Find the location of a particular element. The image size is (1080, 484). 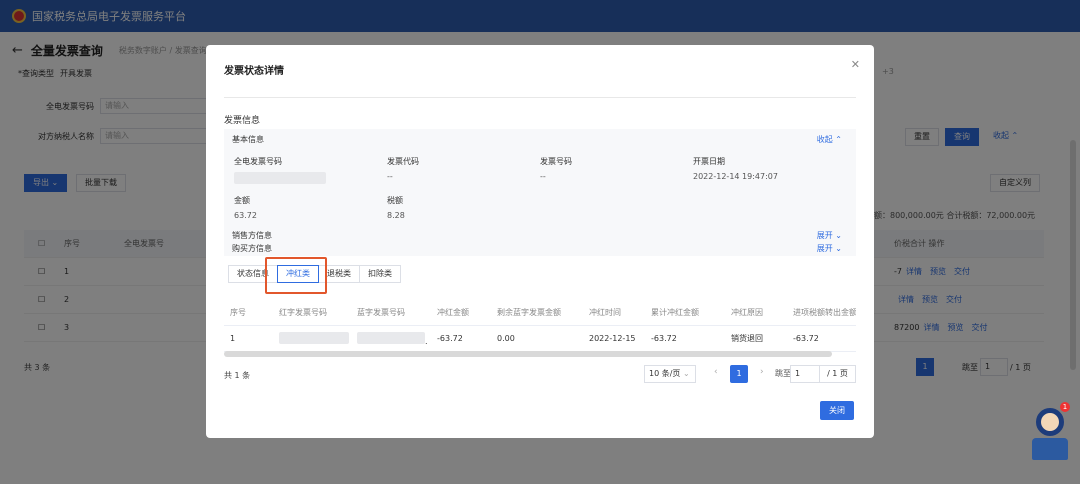

field-amount: 金额 63.72 is located at coordinates (245, 207).